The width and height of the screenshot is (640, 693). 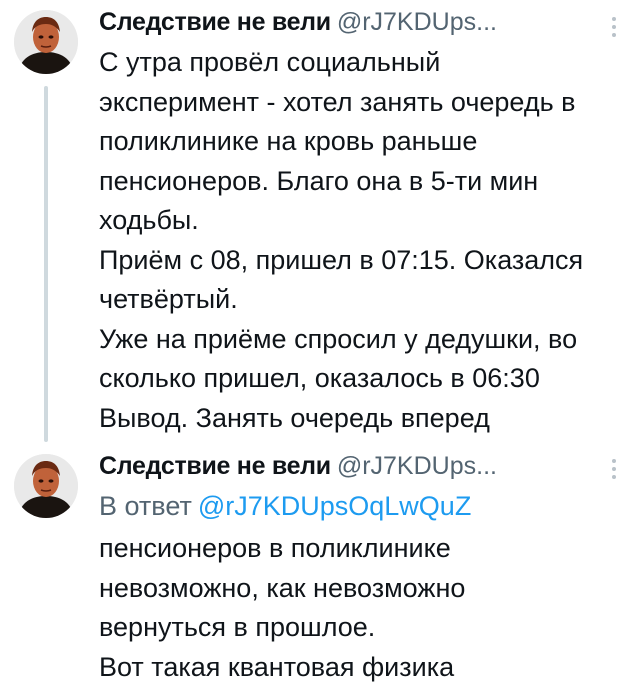 I want to click on tweet-text-line: невозможно, как невозможно, so click(x=282, y=587).